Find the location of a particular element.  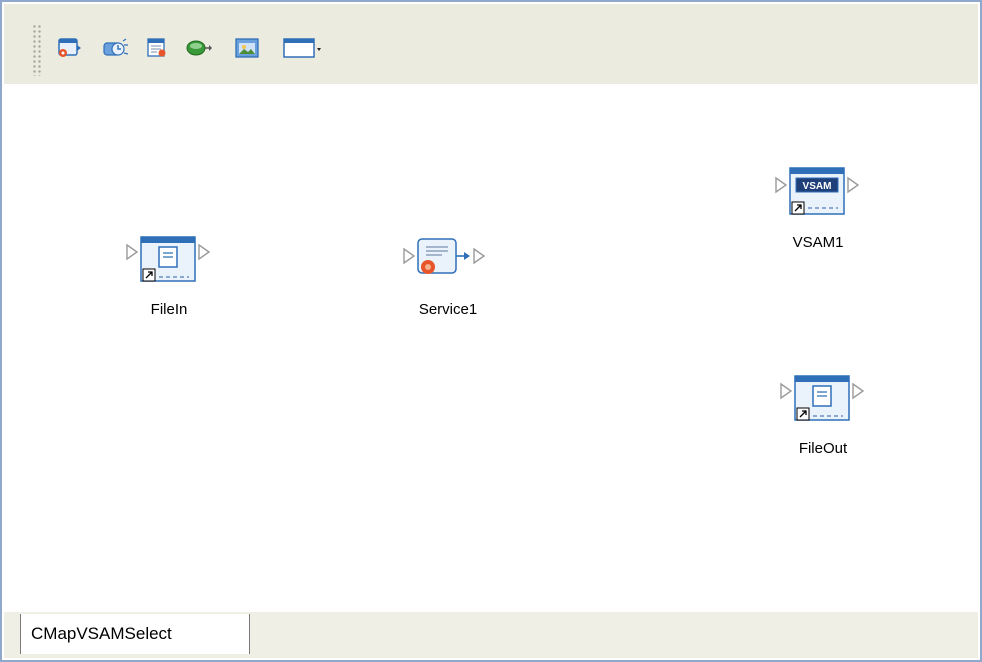

editor-toolbar is located at coordinates (491, 44).